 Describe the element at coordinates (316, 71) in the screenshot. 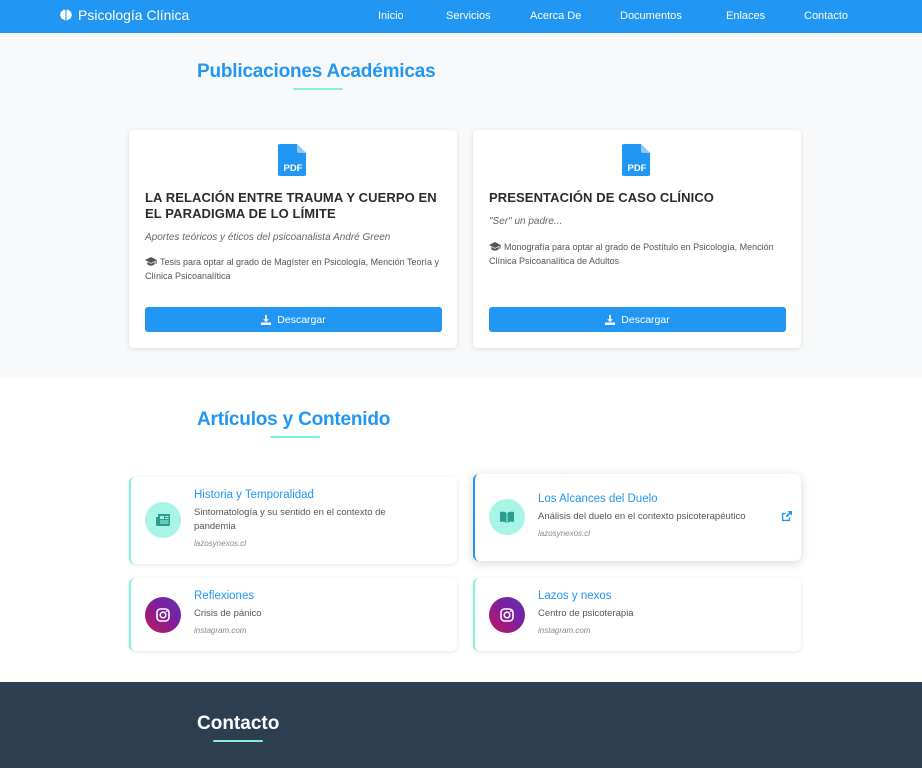

I see `publications-title: Publicaciones Académicas` at that location.